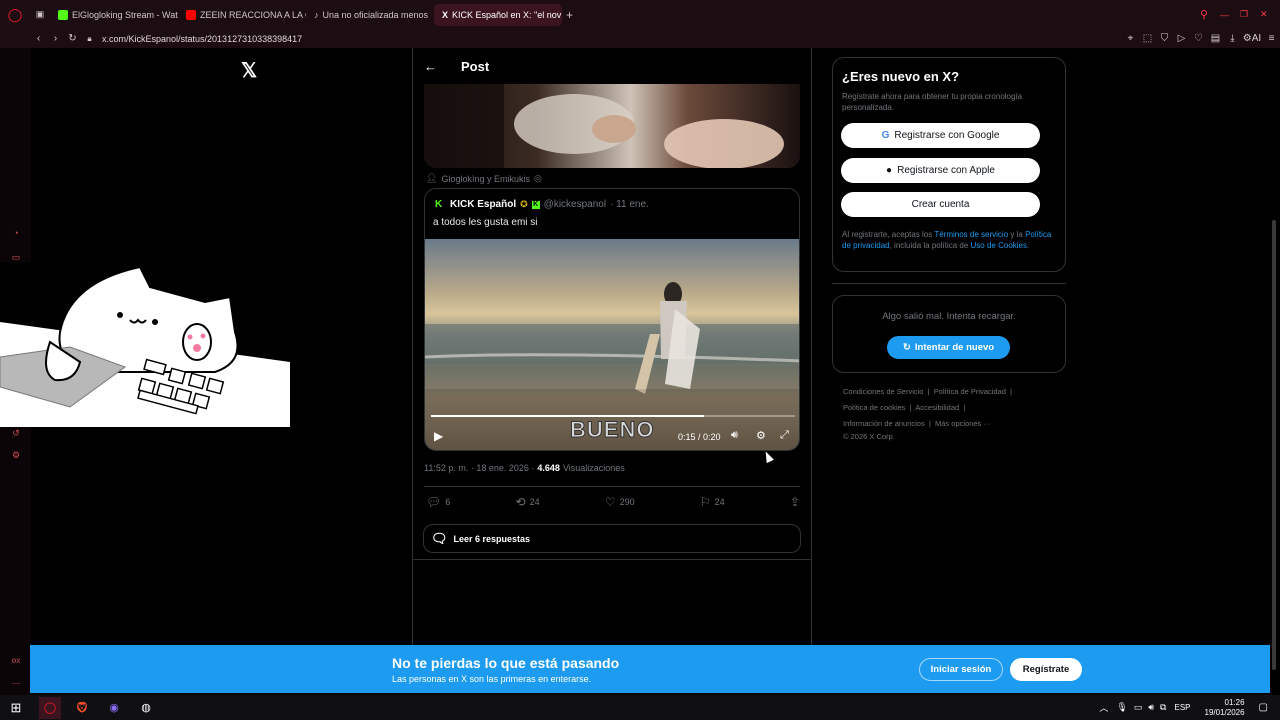  Describe the element at coordinates (1232, 38) in the screenshot. I see `download-icon: ⤓` at that location.